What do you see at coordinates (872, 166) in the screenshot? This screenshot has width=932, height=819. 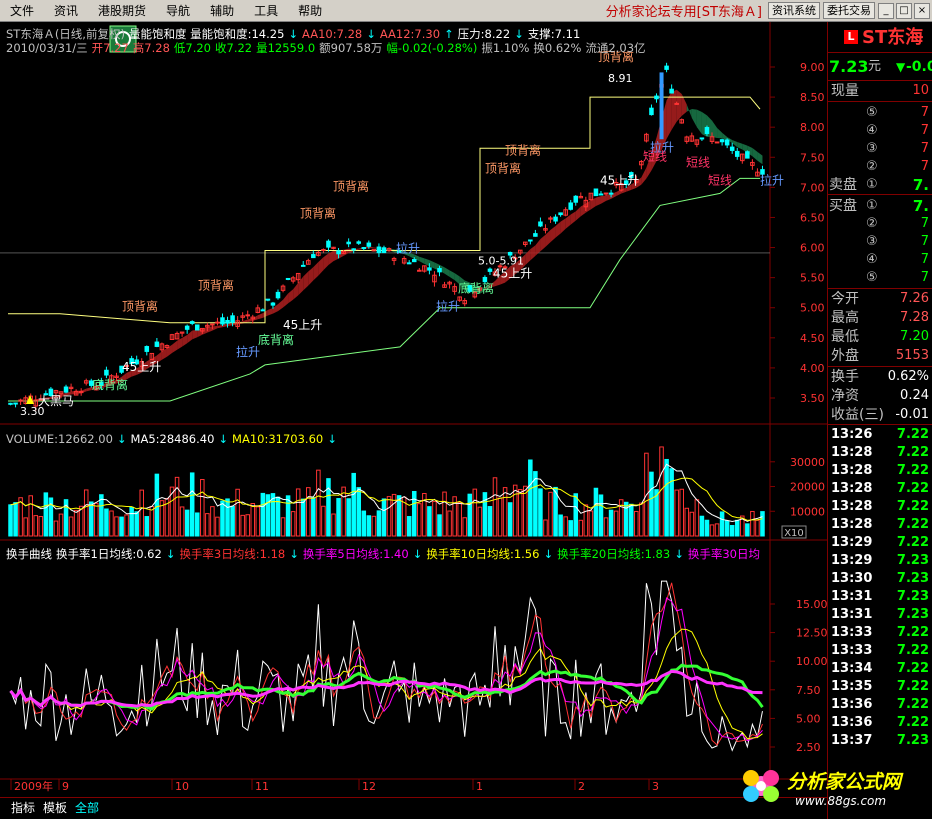 I see `sell-level-number: ②` at bounding box center [872, 166].